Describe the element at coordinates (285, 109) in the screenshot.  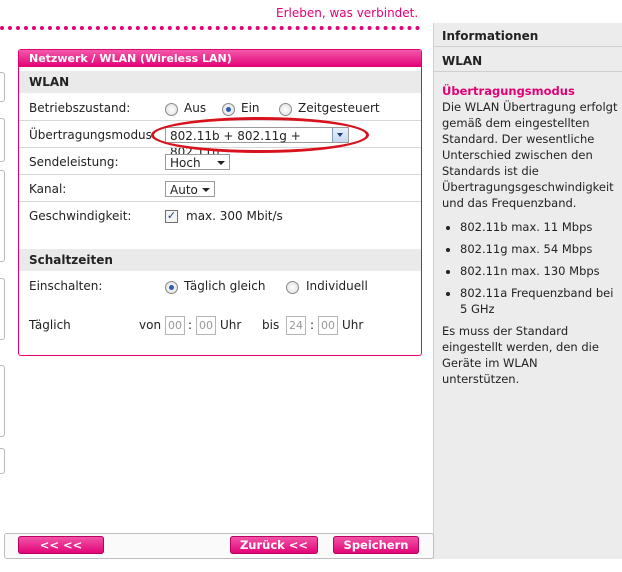
I see `radio-zeitgesteuert` at that location.